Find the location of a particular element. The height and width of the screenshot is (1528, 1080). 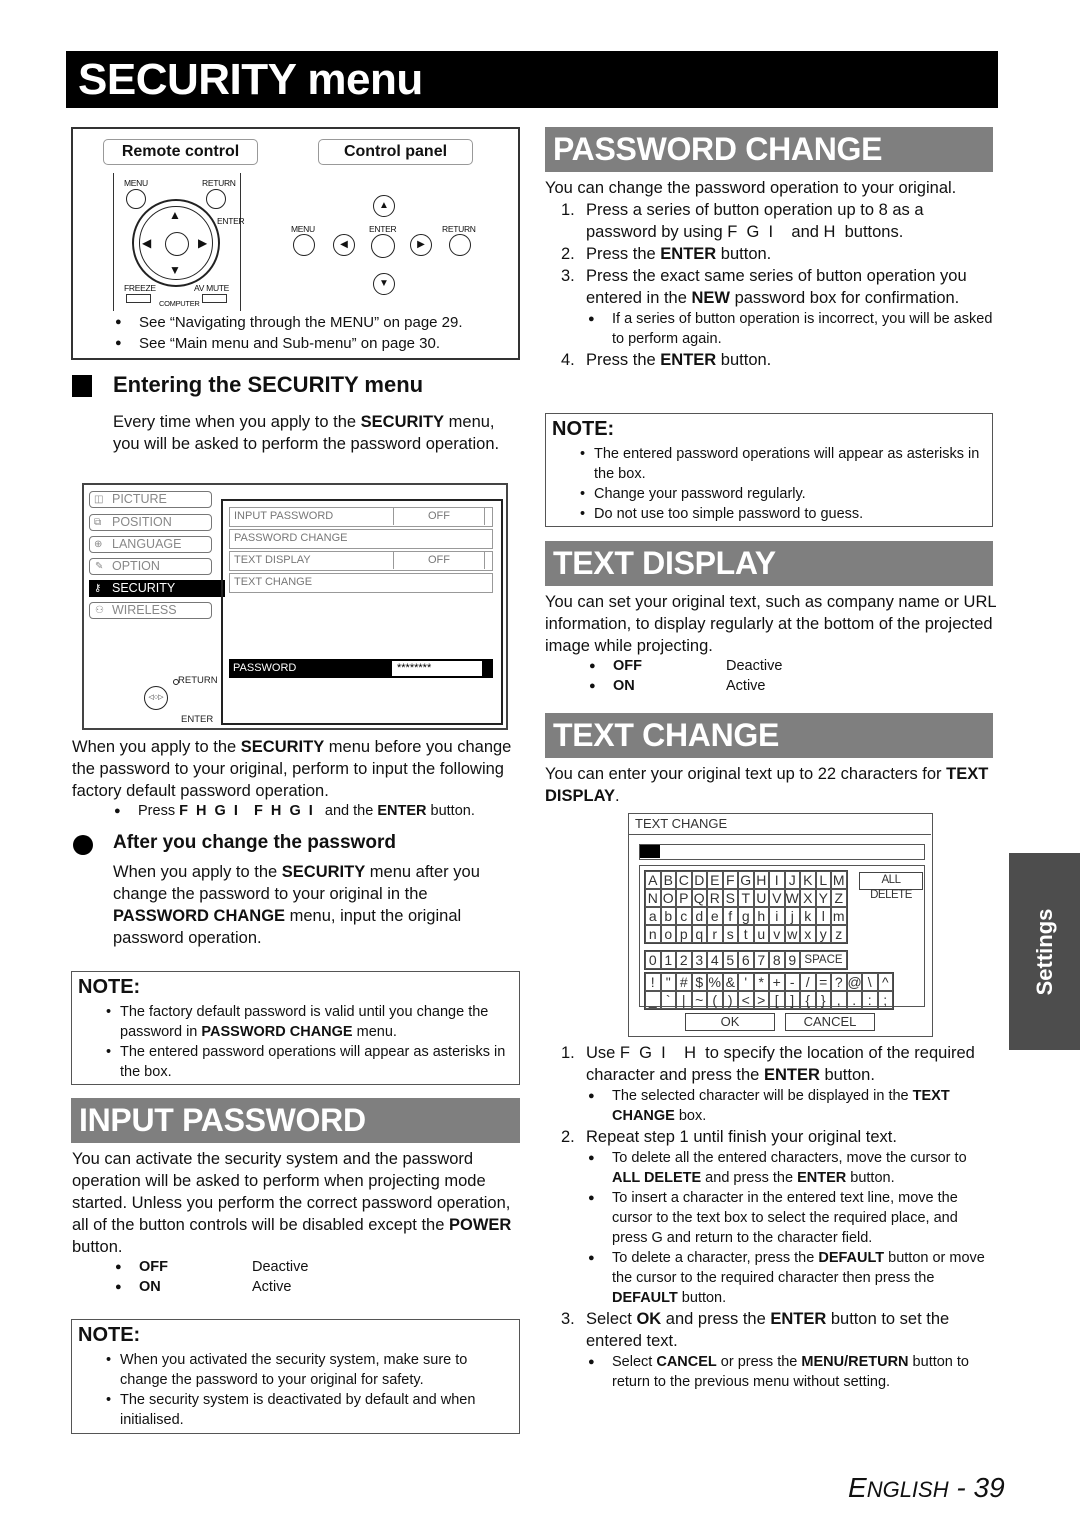

char-key: E is located at coordinates (715, 880).